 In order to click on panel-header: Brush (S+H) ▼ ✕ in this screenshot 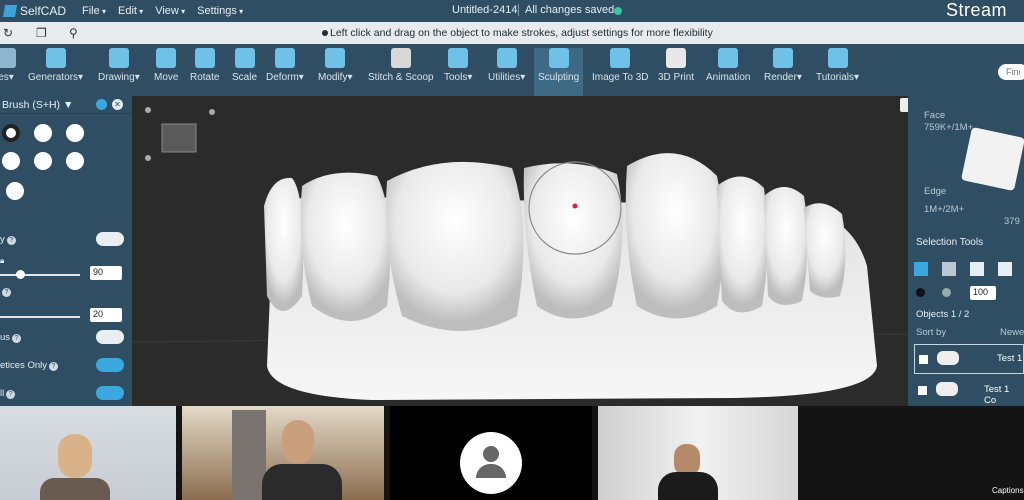, I will do `click(66, 105)`.